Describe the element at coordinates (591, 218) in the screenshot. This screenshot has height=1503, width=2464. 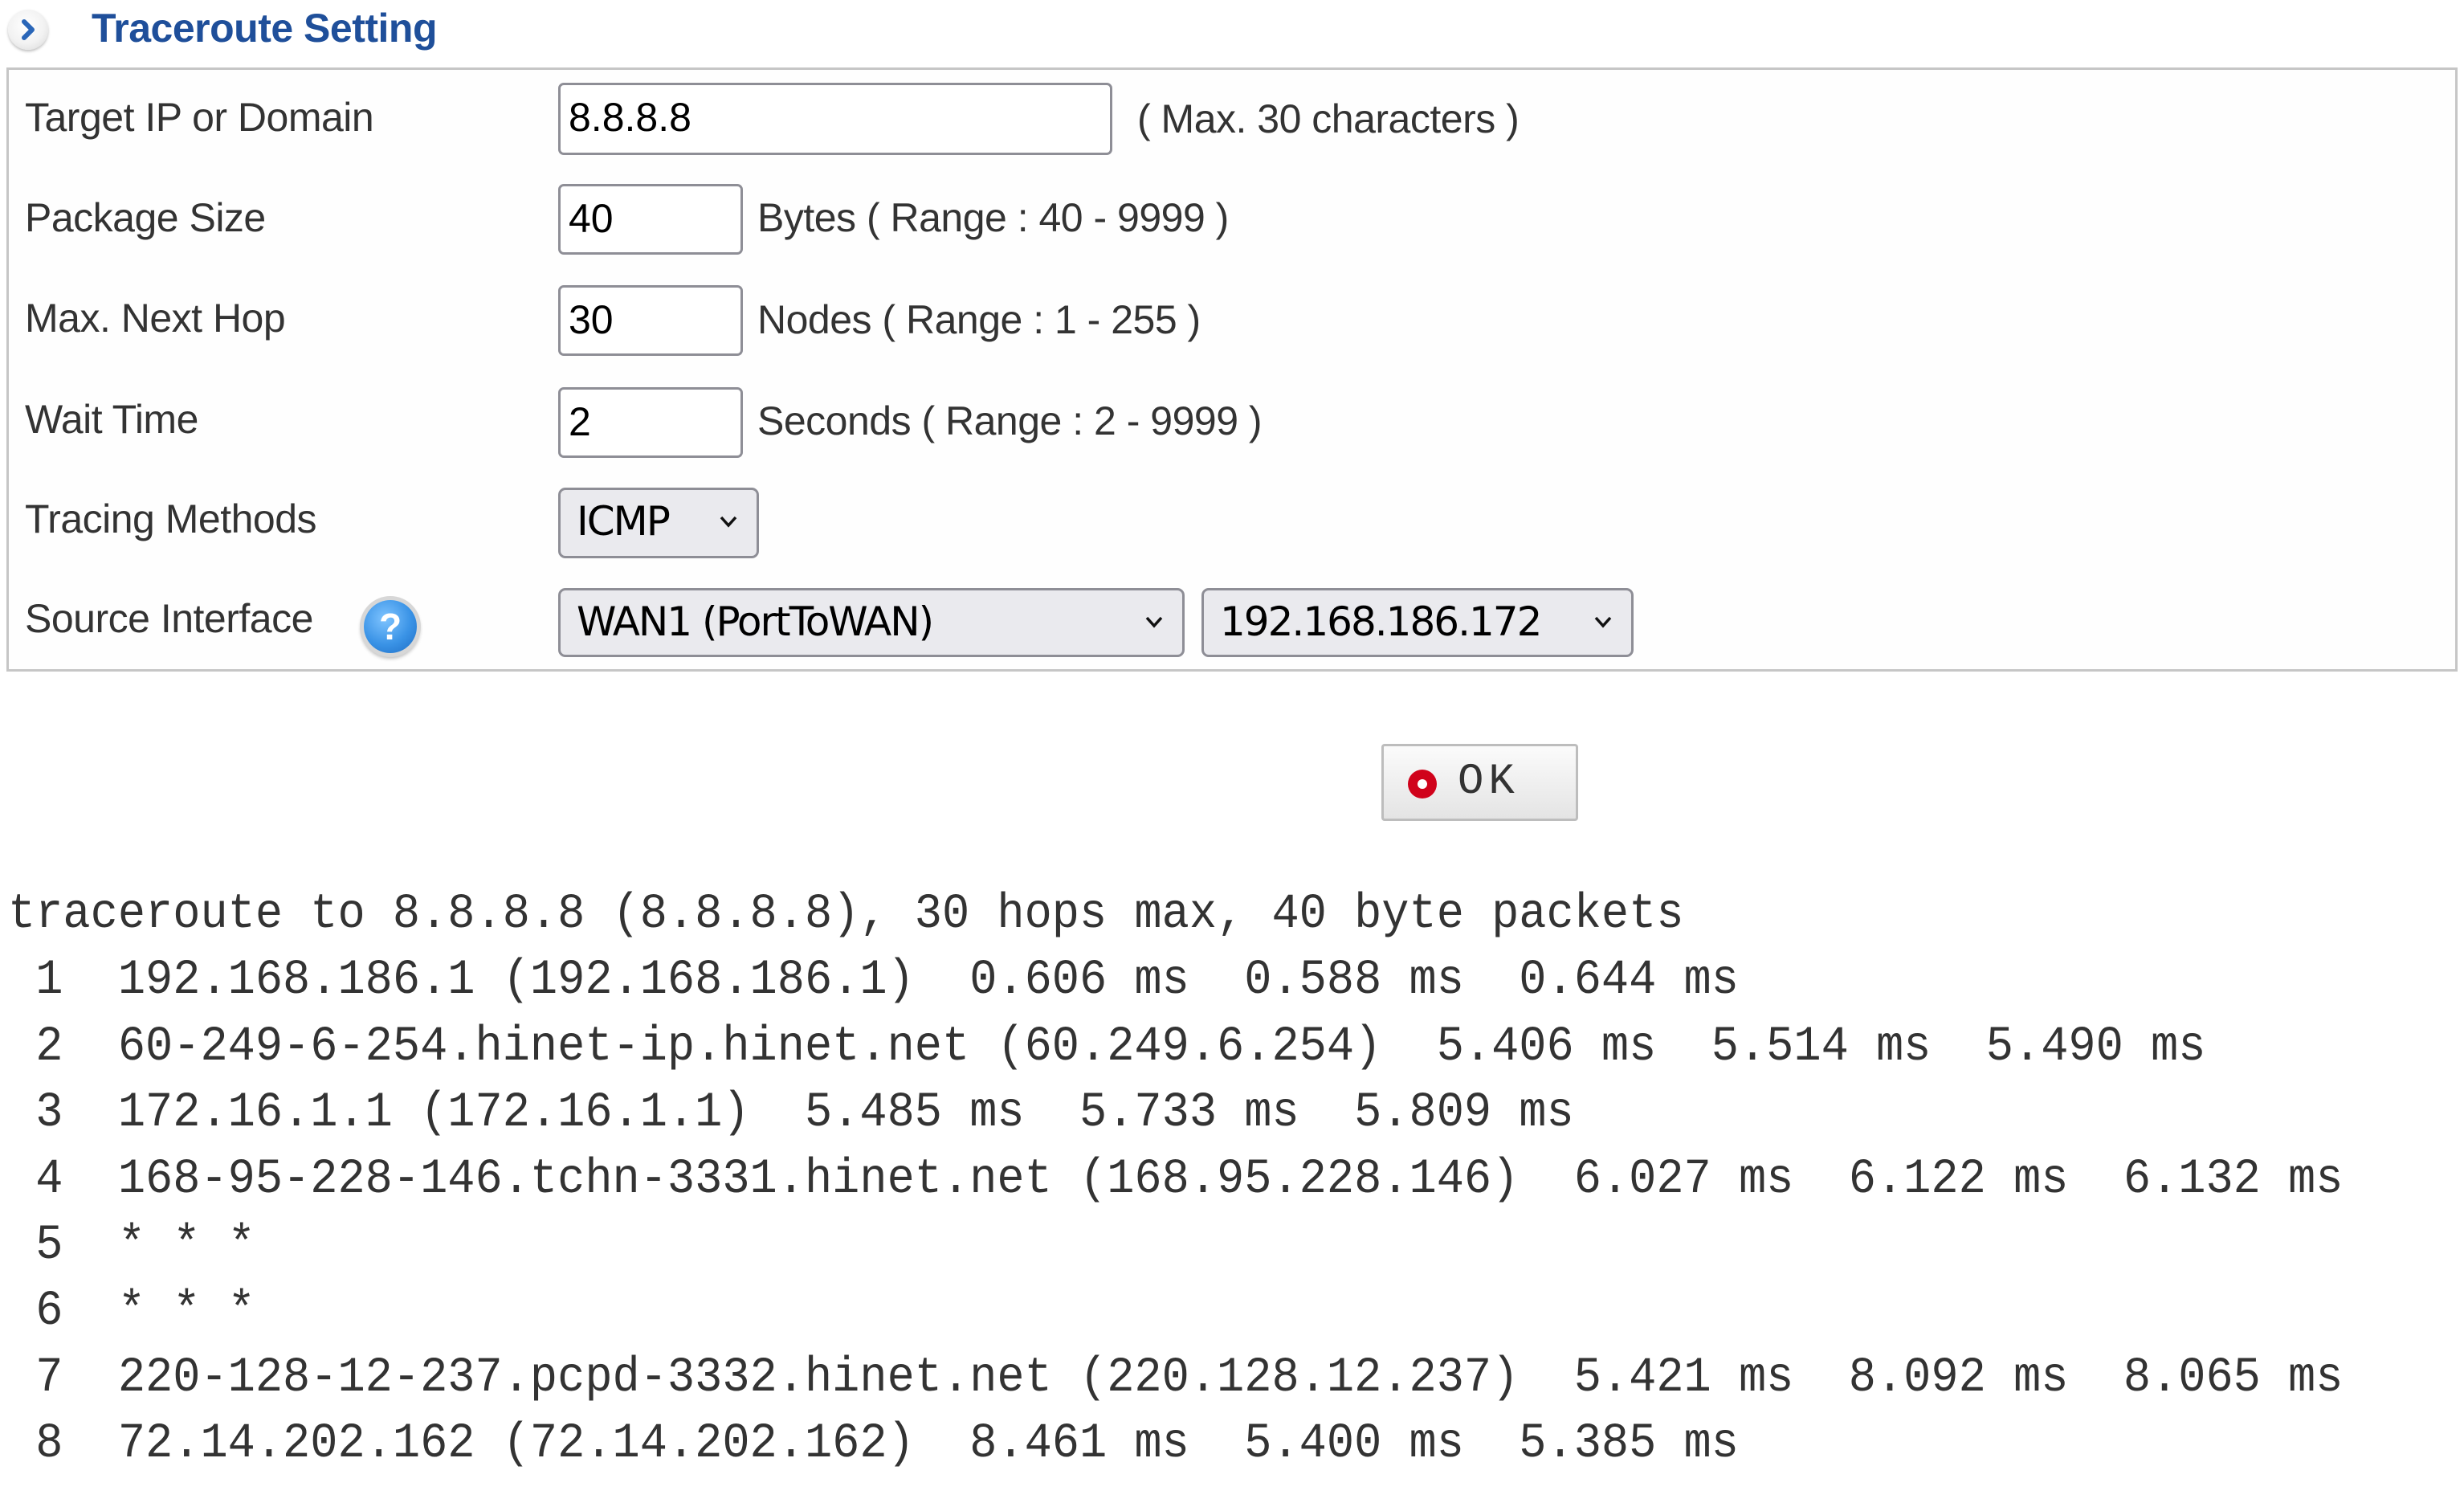
I see `package-size-value: 40` at that location.